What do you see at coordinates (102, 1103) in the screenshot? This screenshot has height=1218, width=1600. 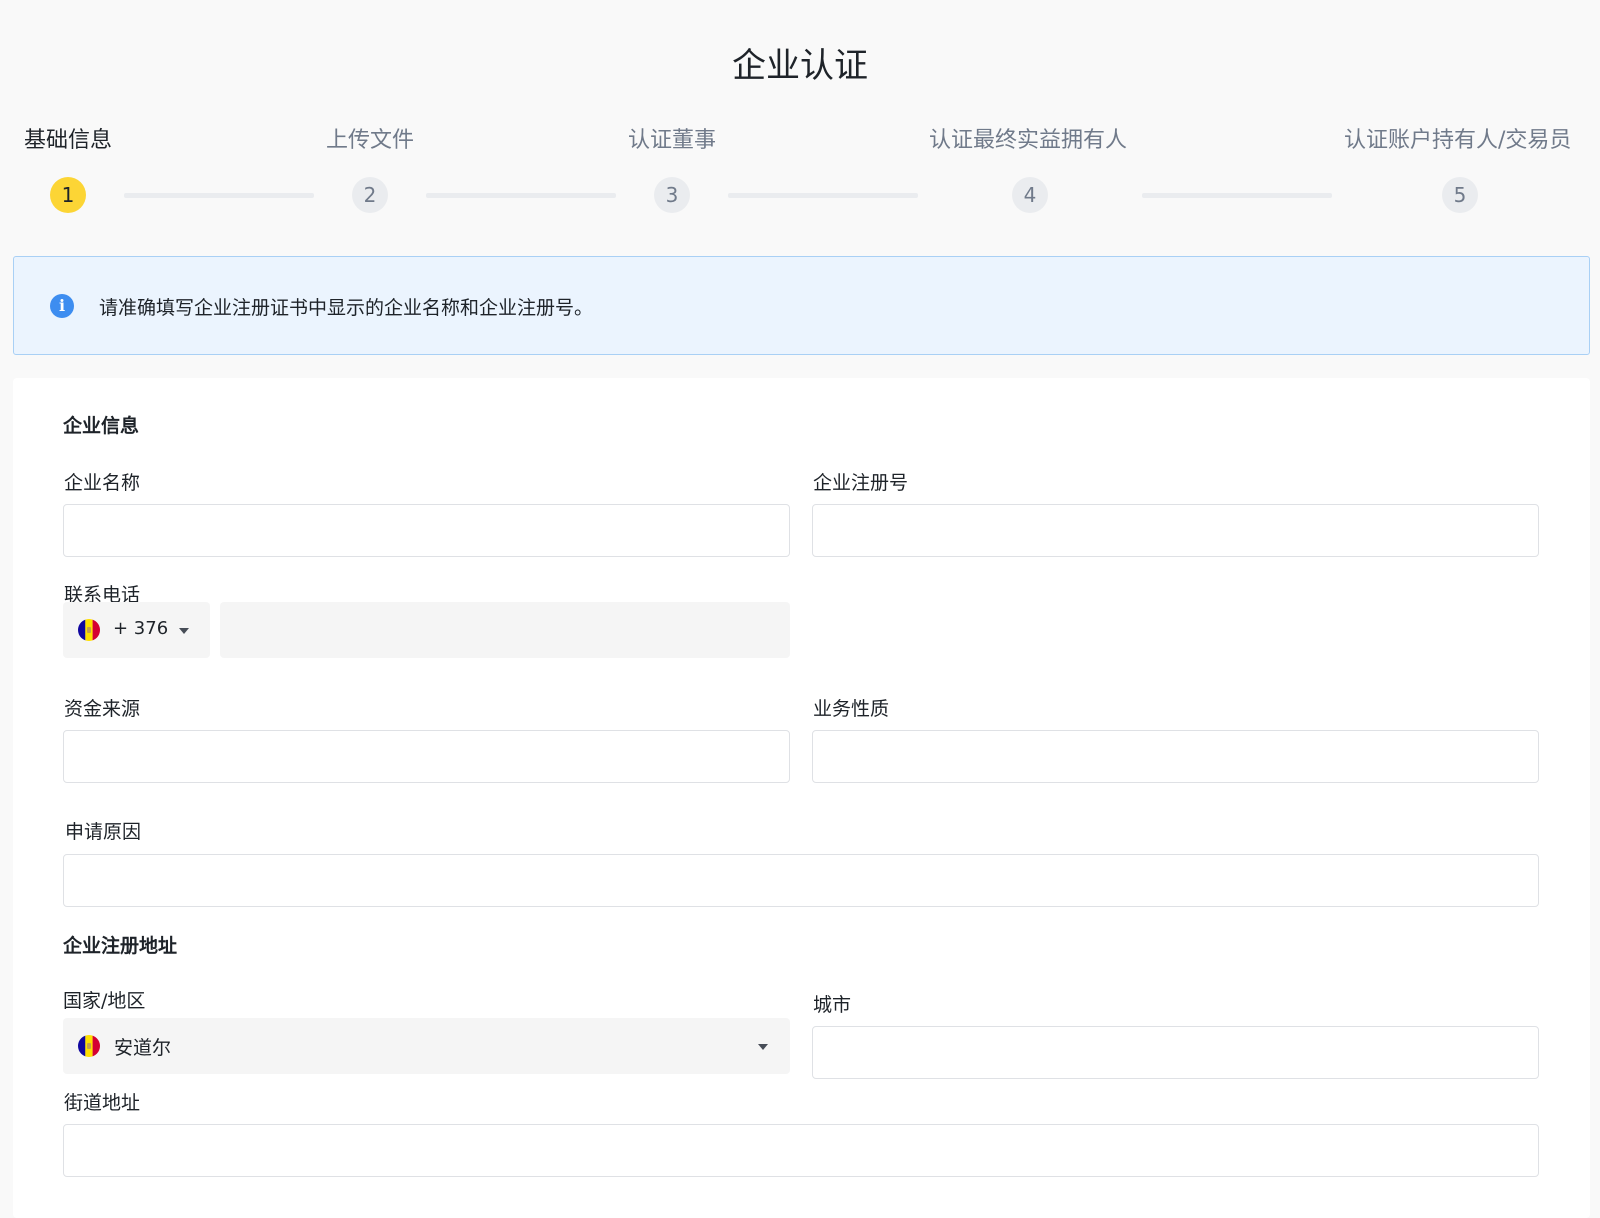 I see `street-label: 街道地址` at bounding box center [102, 1103].